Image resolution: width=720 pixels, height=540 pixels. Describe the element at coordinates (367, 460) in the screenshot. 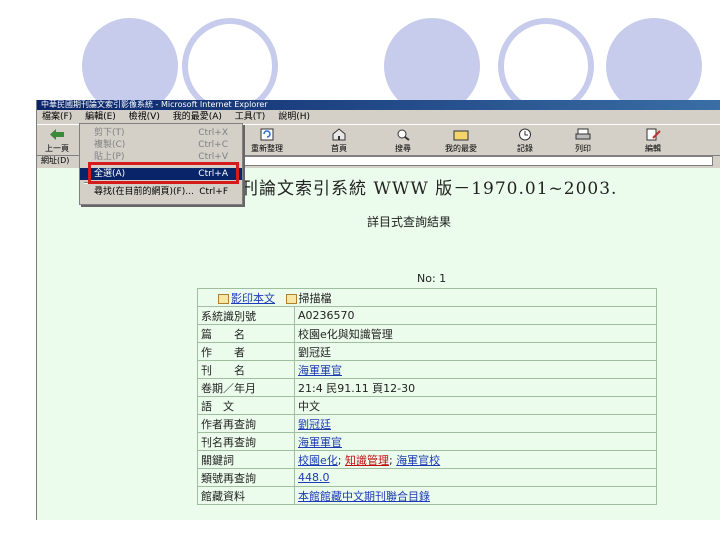

I see `keyword-link: 知識管理` at that location.